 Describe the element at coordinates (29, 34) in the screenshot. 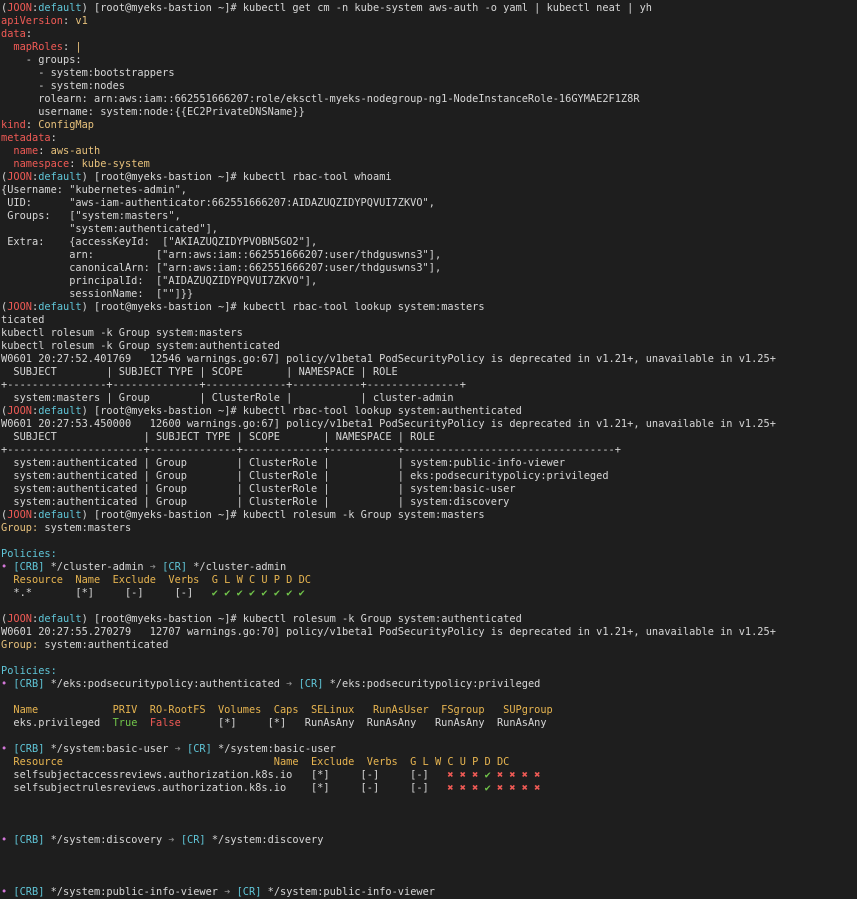

I see `colon: :` at that location.